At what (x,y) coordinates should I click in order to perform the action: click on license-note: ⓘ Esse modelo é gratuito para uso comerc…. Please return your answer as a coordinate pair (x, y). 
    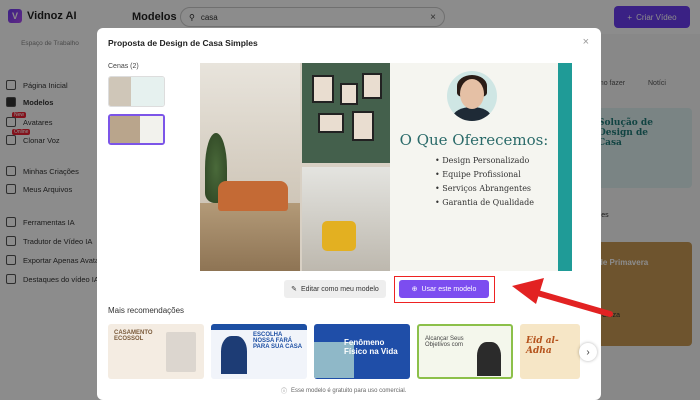
    Looking at the image, I should click on (344, 391).